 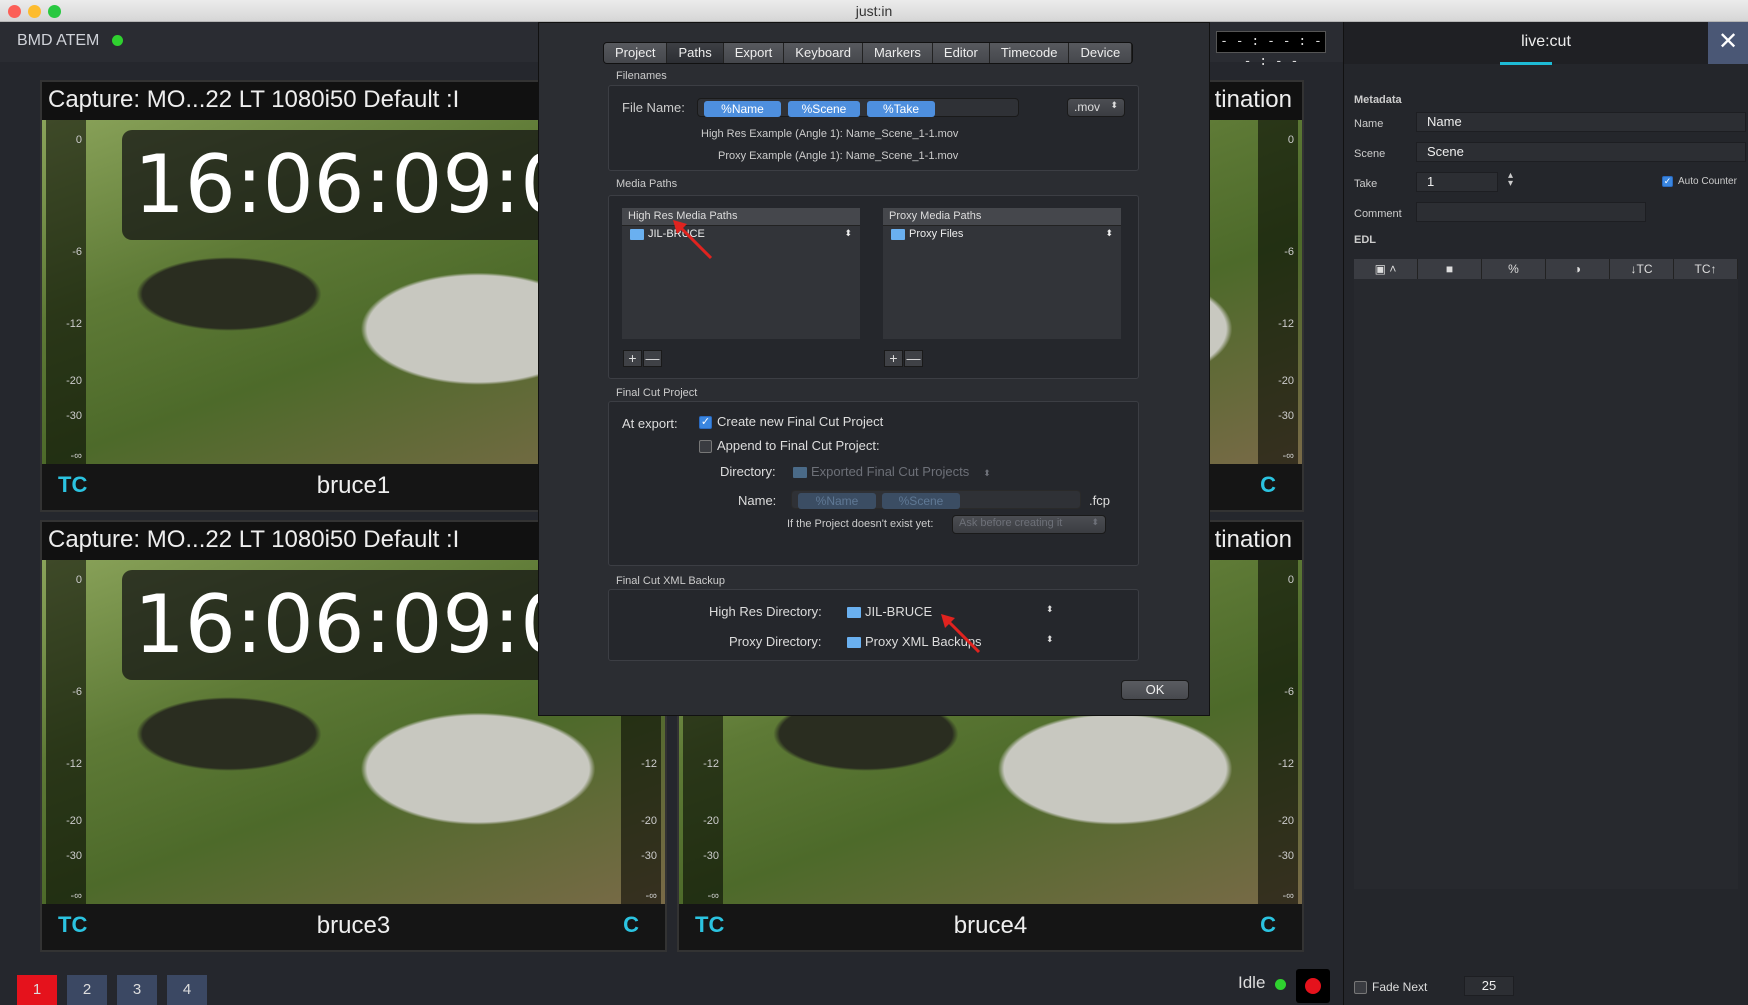 I want to click on add-high-res-path-button: +, so click(x=632, y=358).